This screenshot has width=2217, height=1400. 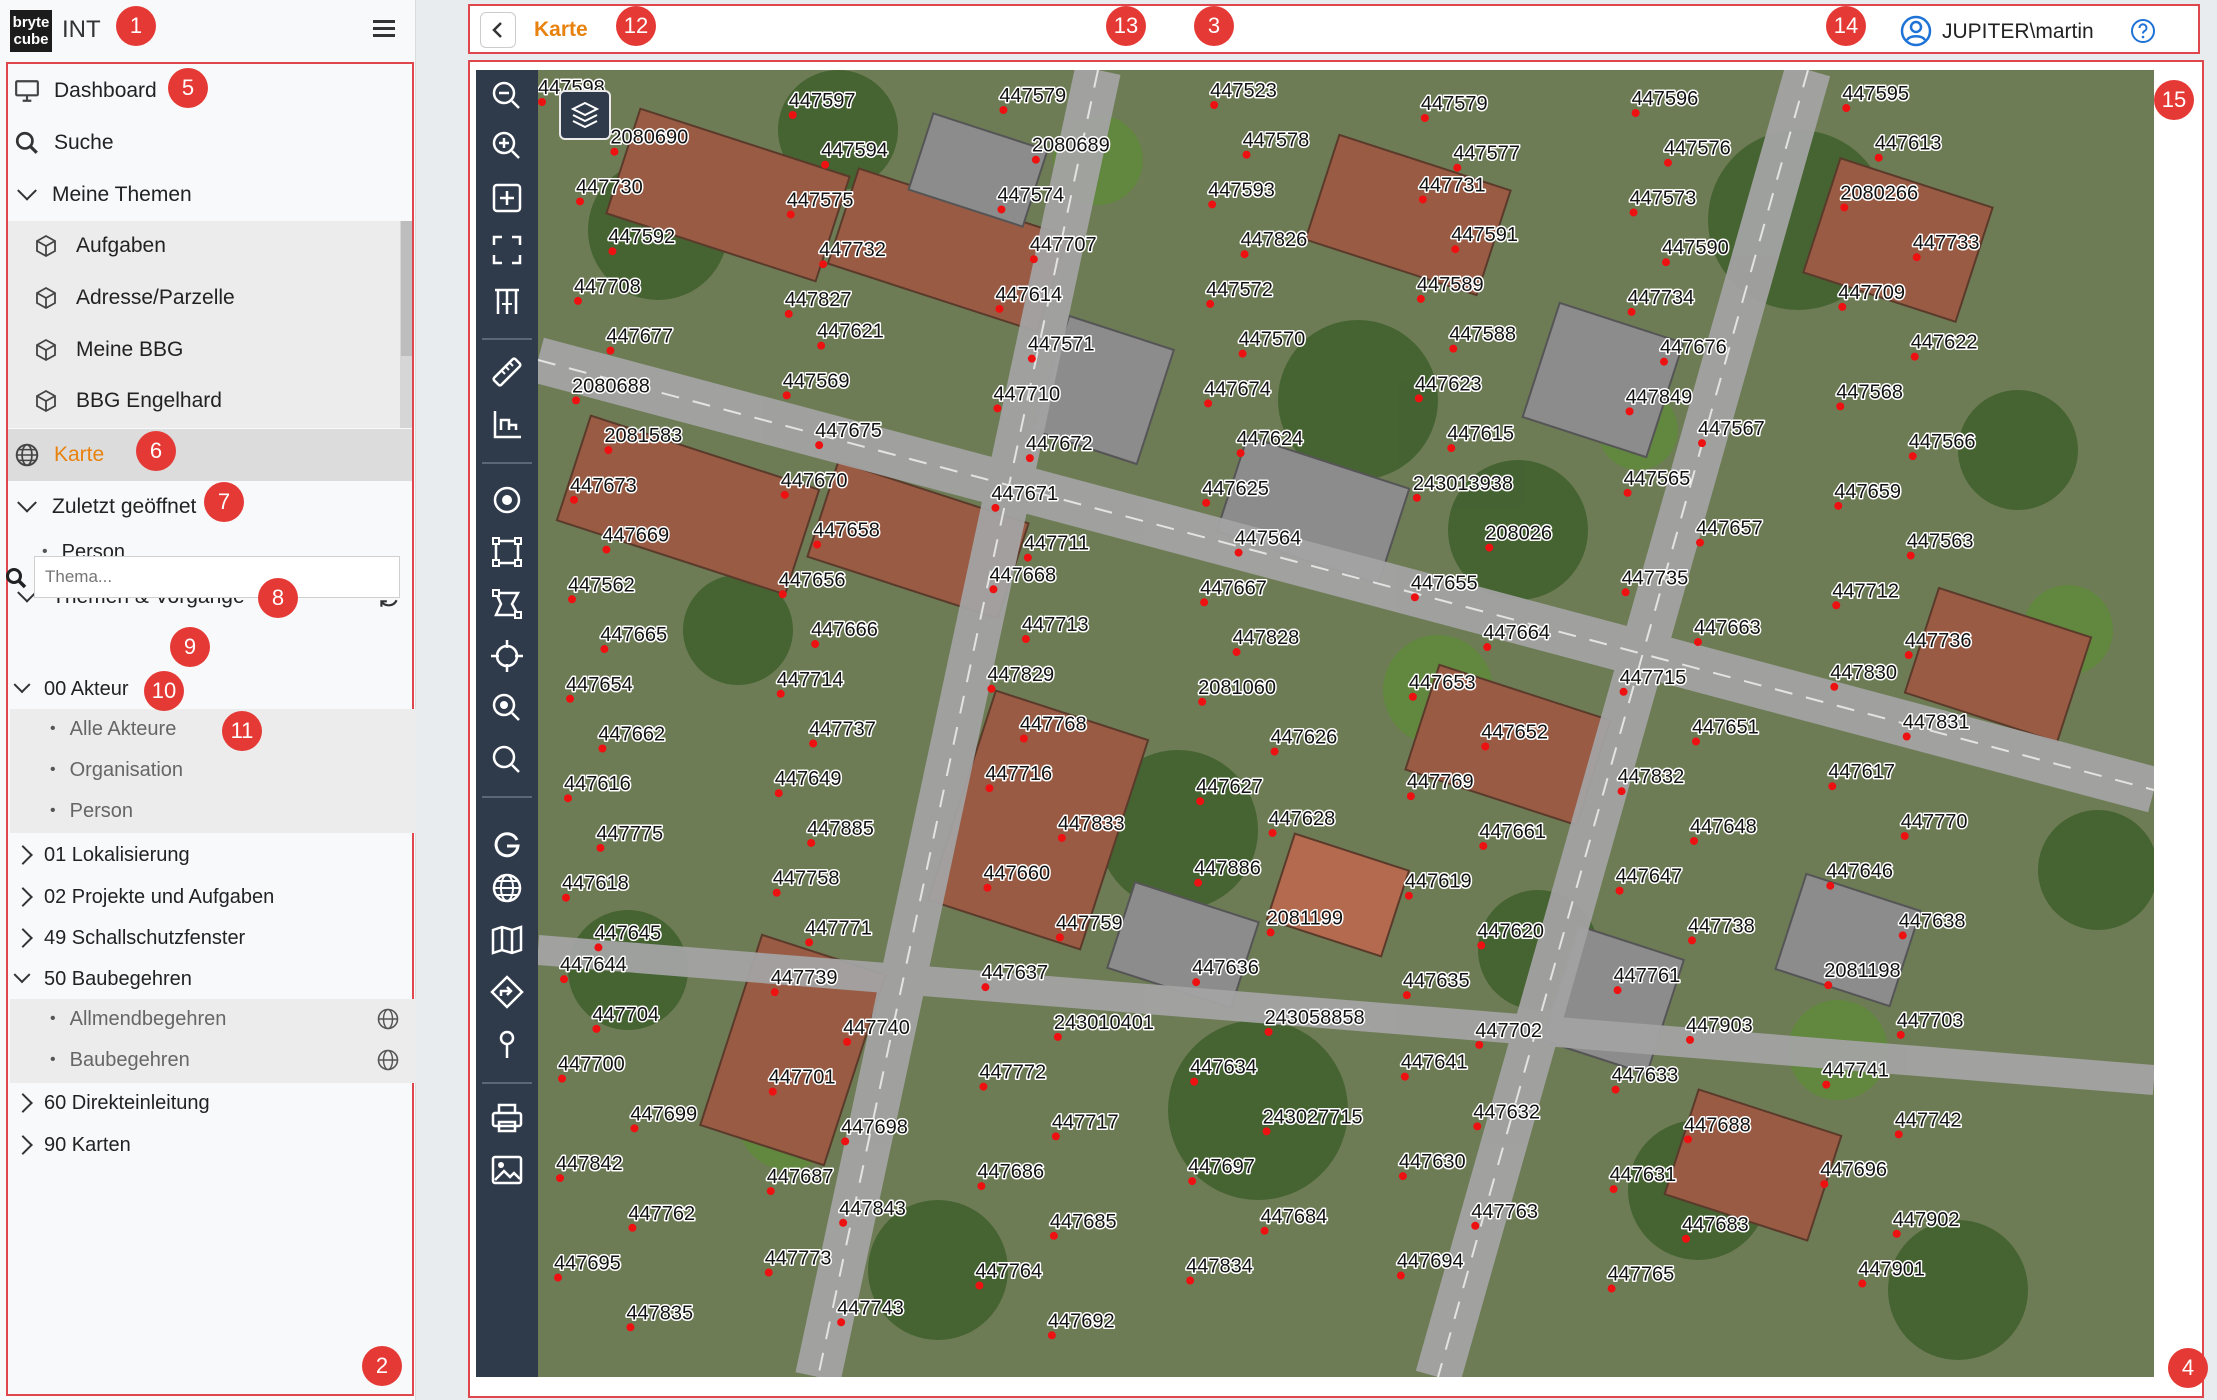 I want to click on parcel-label: 447769, so click(x=1440, y=782).